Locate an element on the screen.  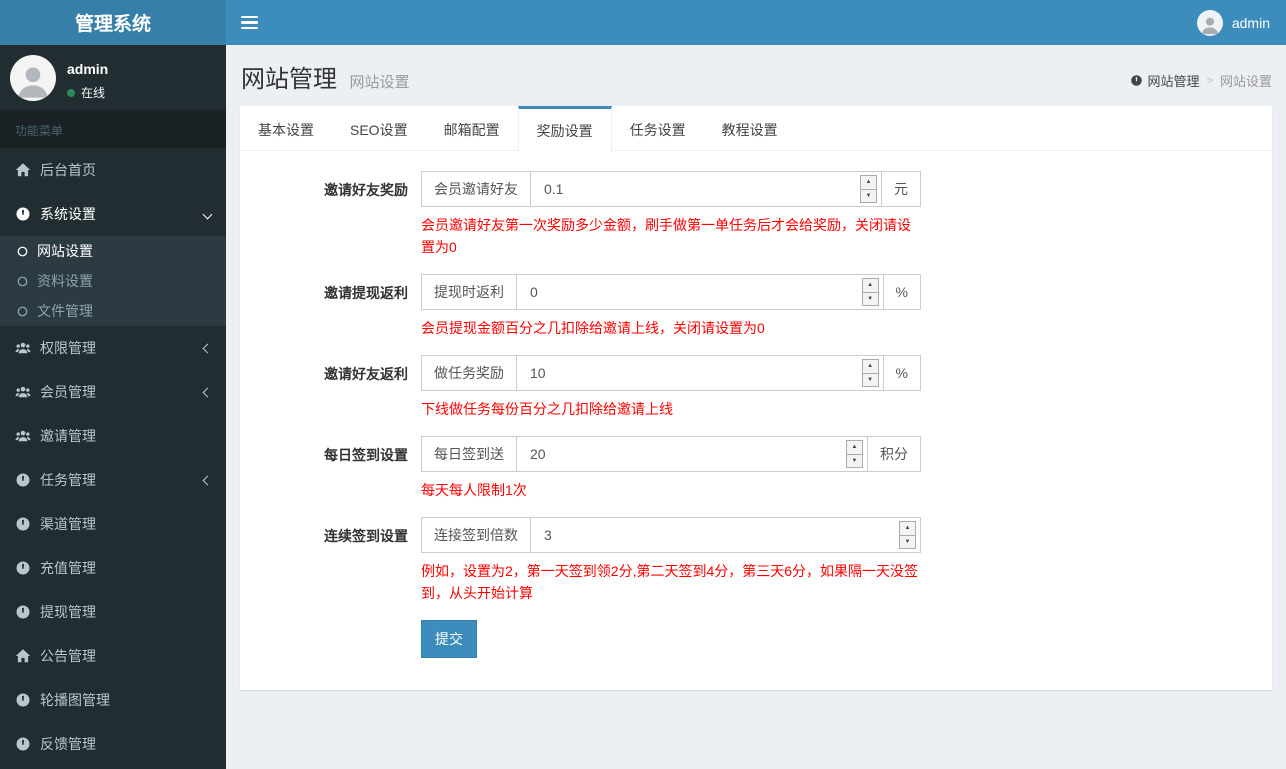
field-label: 邀请好友返利 is located at coordinates (366, 374).